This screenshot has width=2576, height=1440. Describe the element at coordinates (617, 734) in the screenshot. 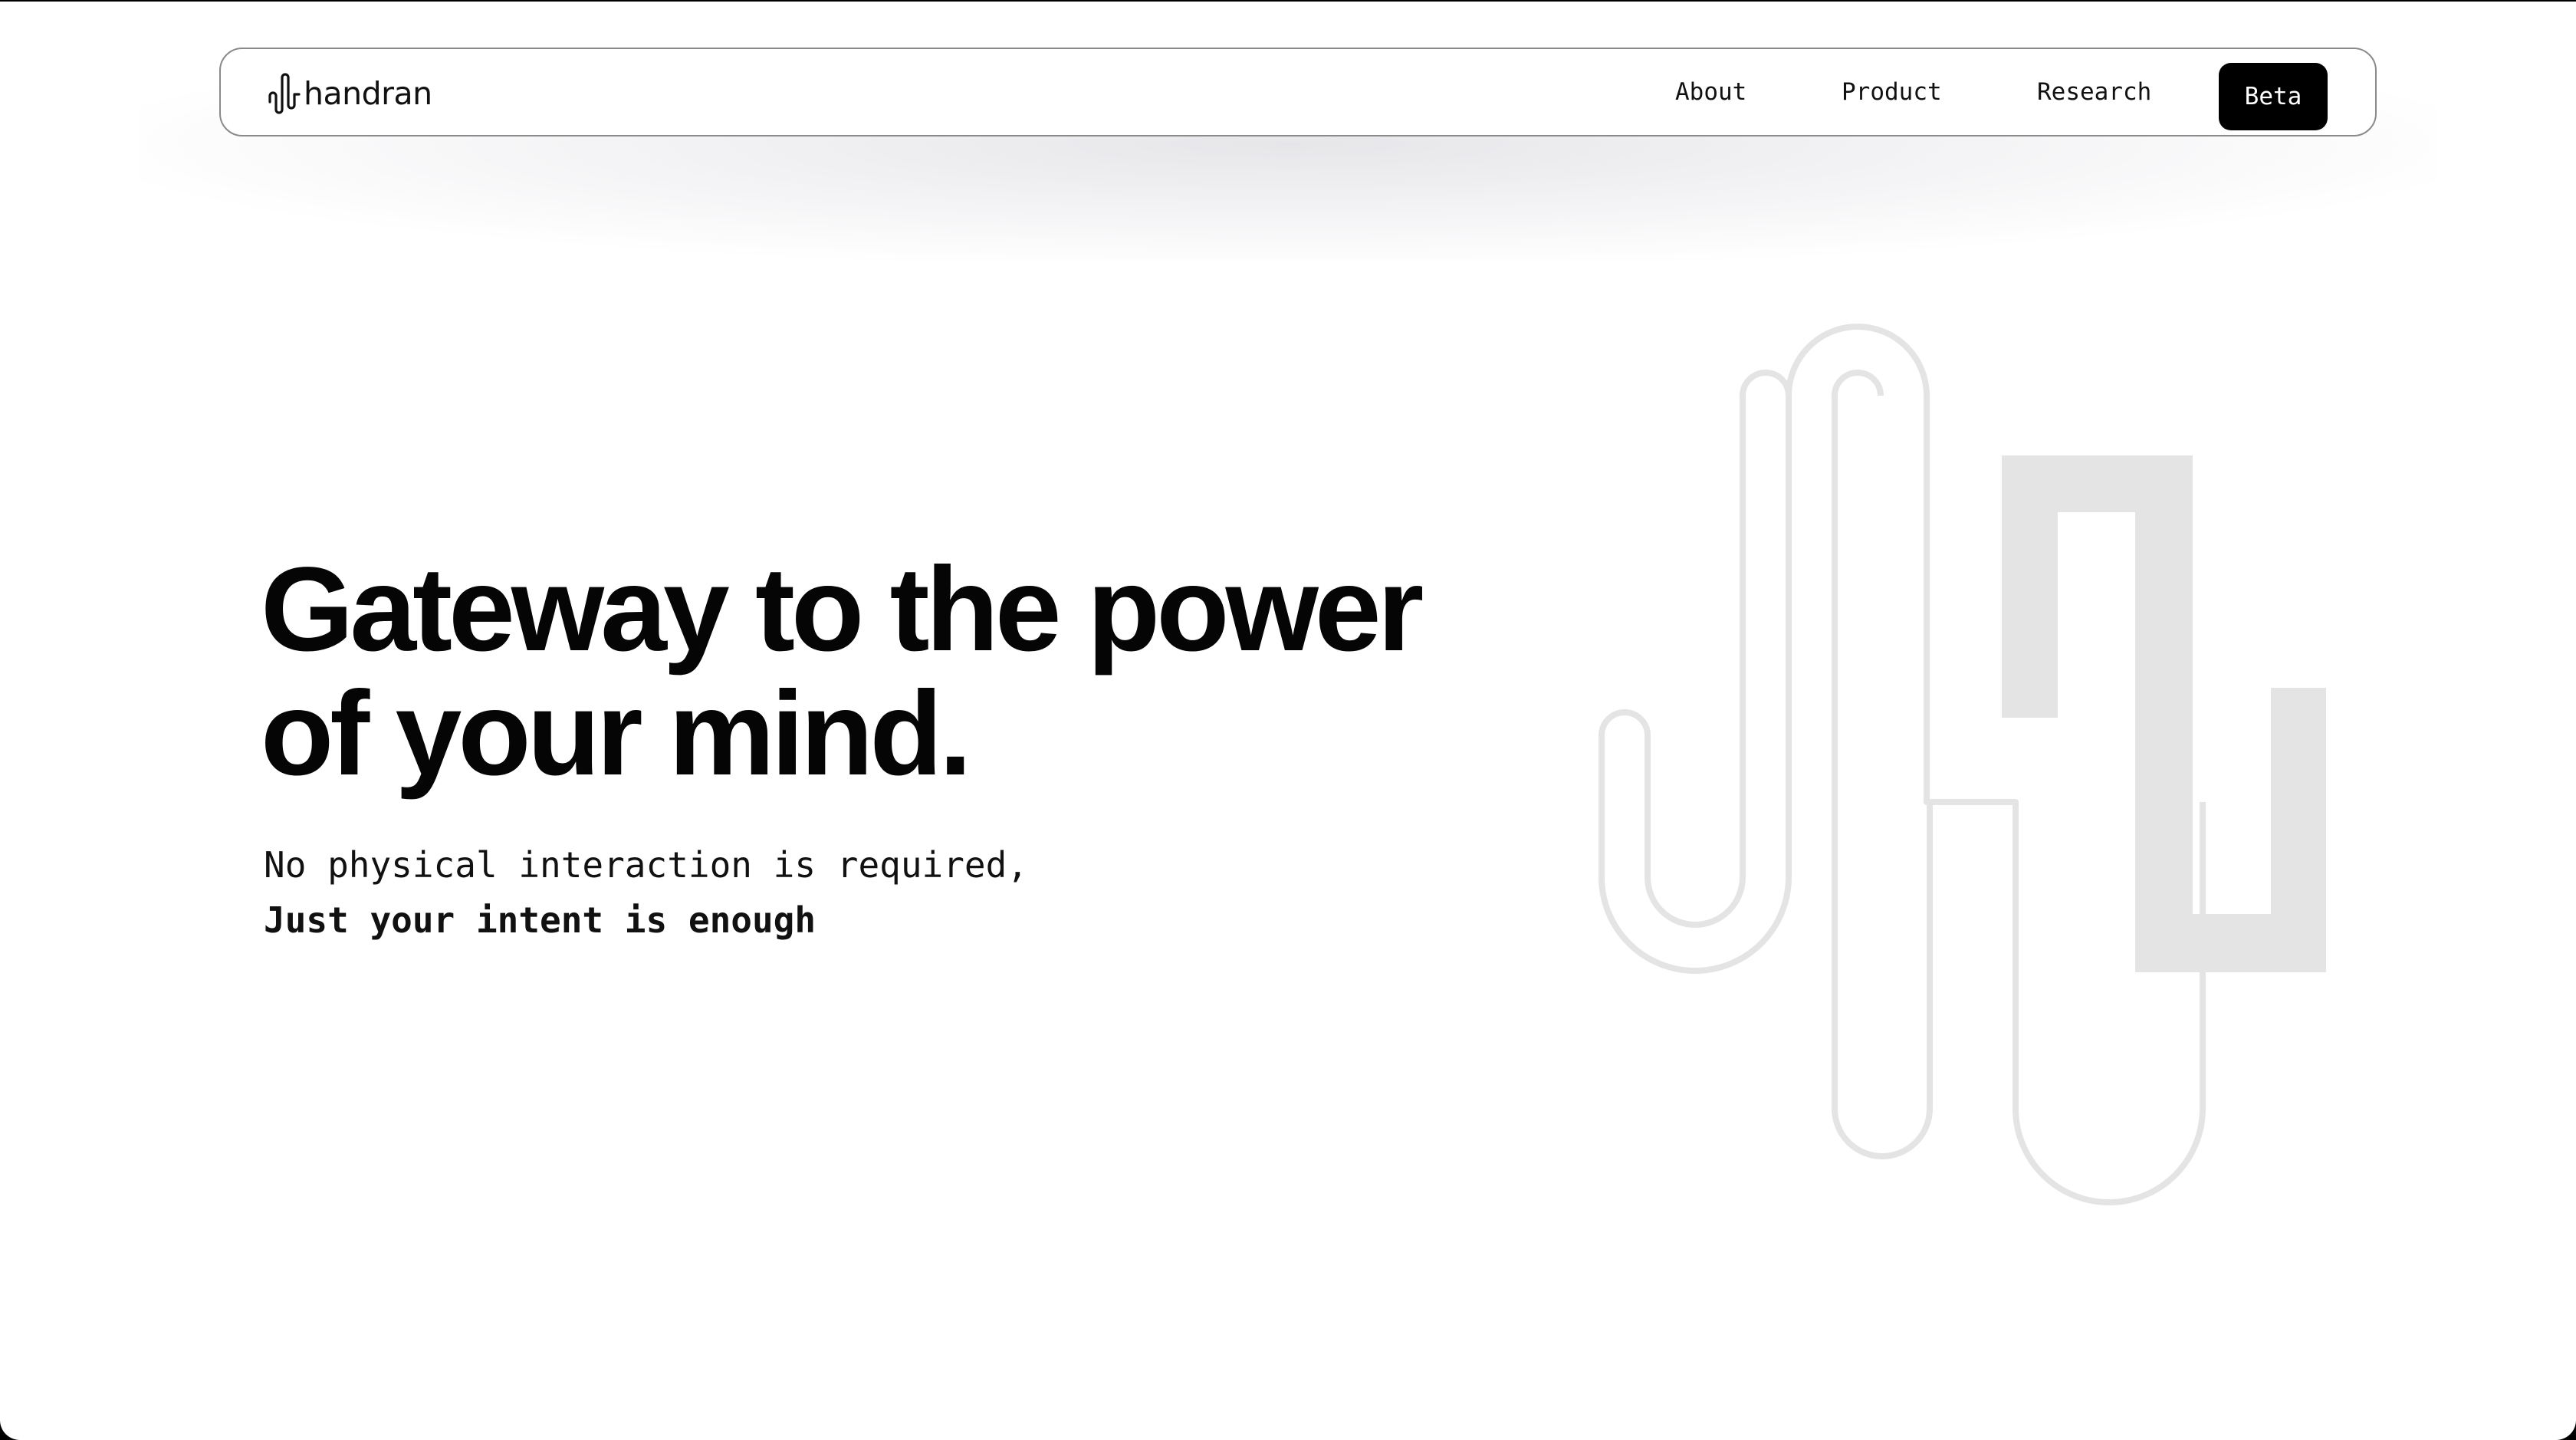

I see `hero-title-line-2: of your mind.` at that location.